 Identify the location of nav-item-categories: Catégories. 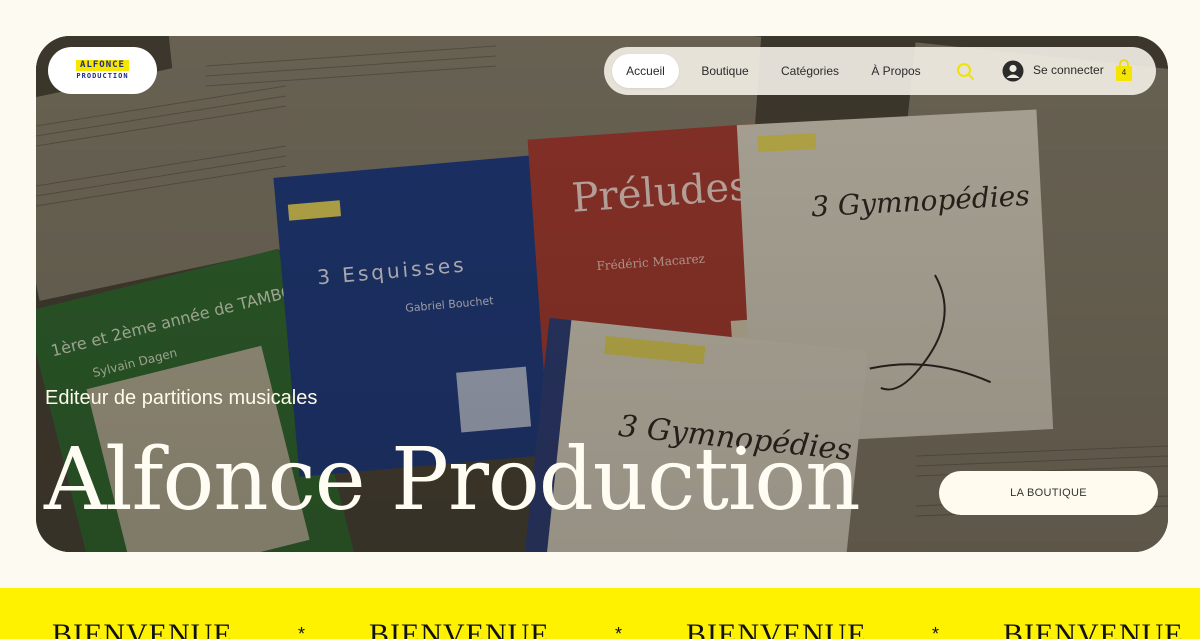
(810, 71).